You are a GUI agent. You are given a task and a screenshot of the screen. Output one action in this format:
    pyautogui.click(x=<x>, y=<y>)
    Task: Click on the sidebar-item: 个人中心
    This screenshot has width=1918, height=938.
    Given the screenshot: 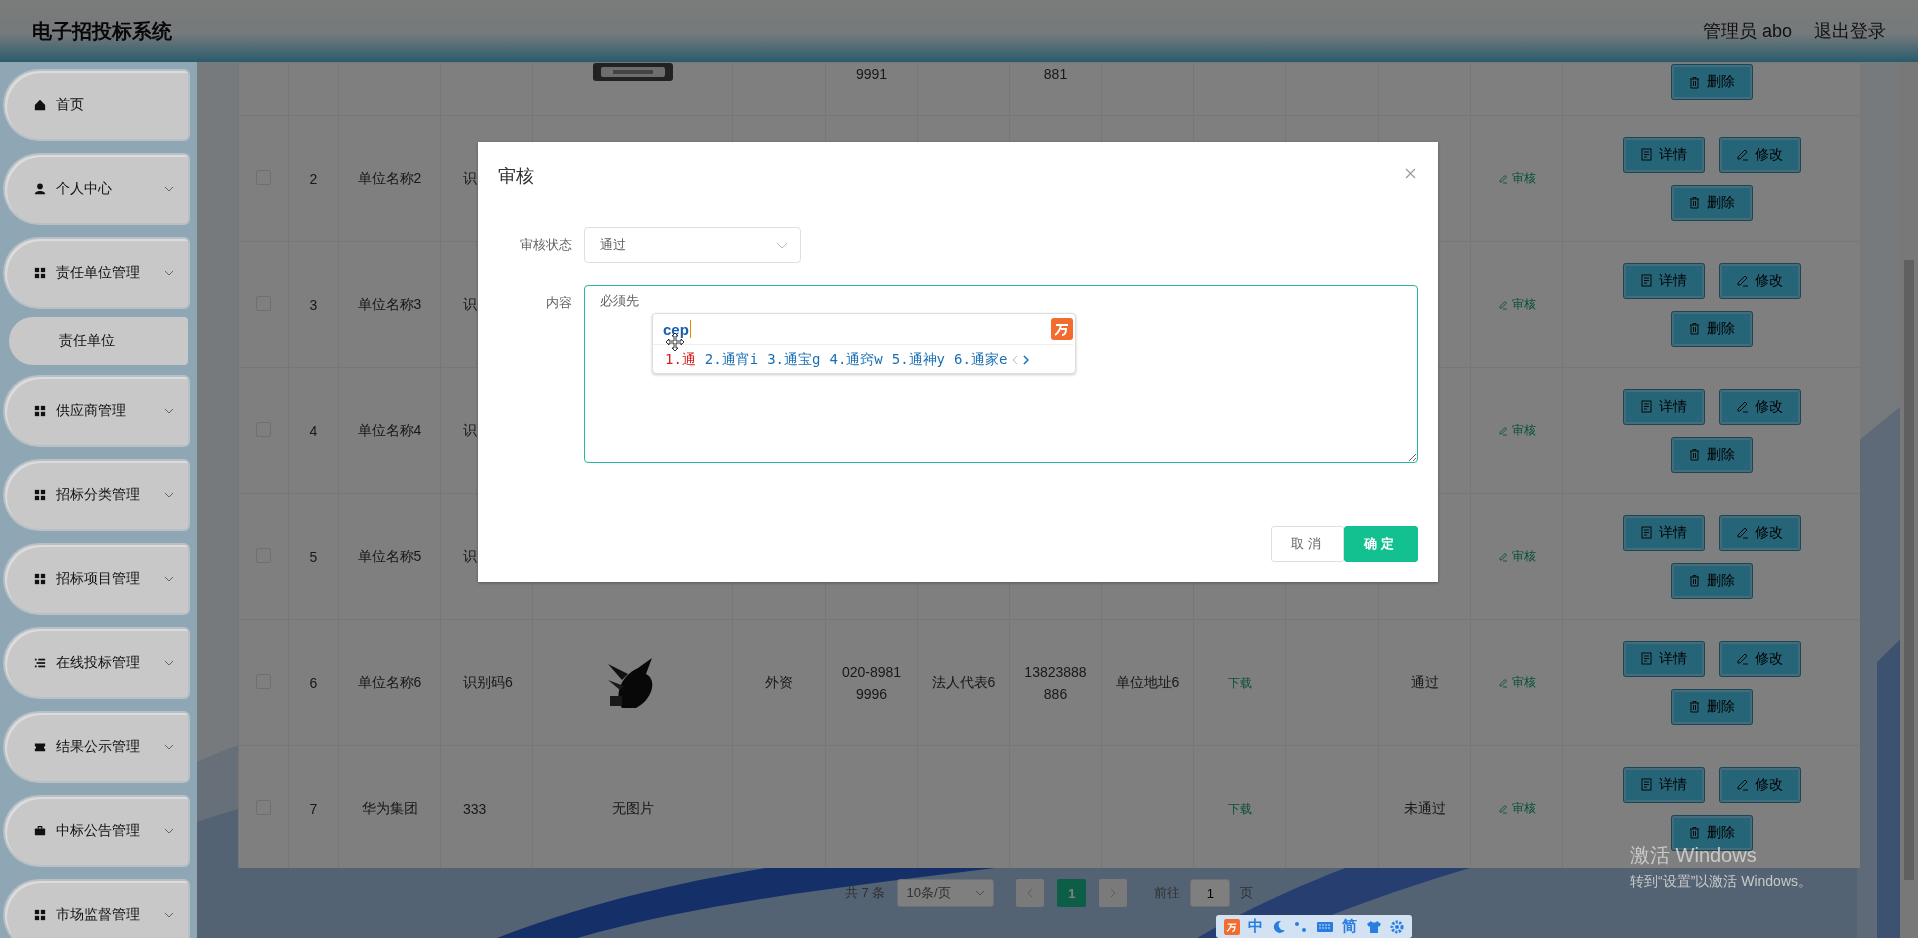 What is the action you would take?
    pyautogui.click(x=96, y=189)
    